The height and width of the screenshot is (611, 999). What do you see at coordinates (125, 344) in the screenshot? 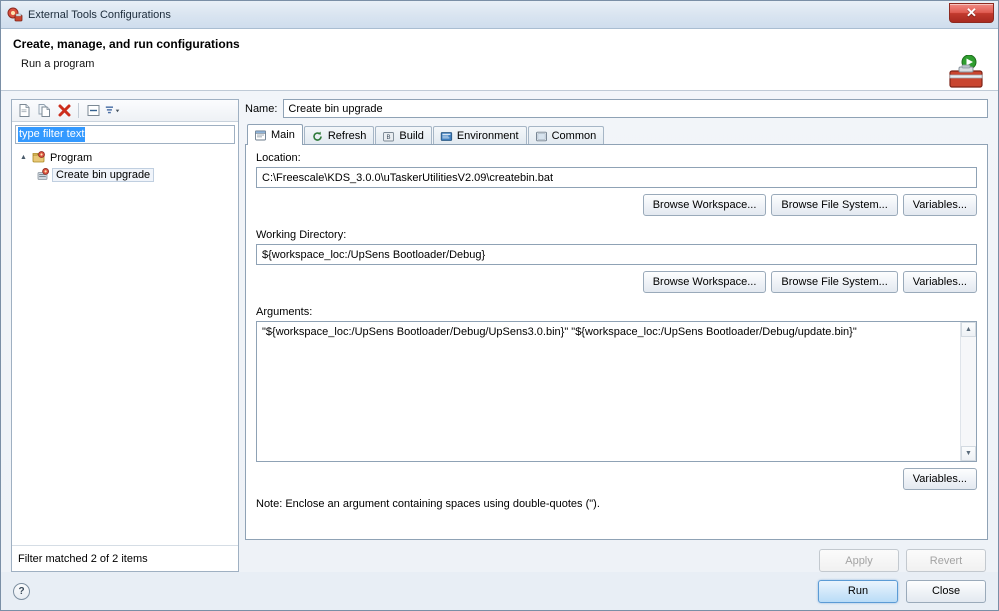
I see `configurations-tree: ▲ Program Create bin upgrade` at bounding box center [125, 344].